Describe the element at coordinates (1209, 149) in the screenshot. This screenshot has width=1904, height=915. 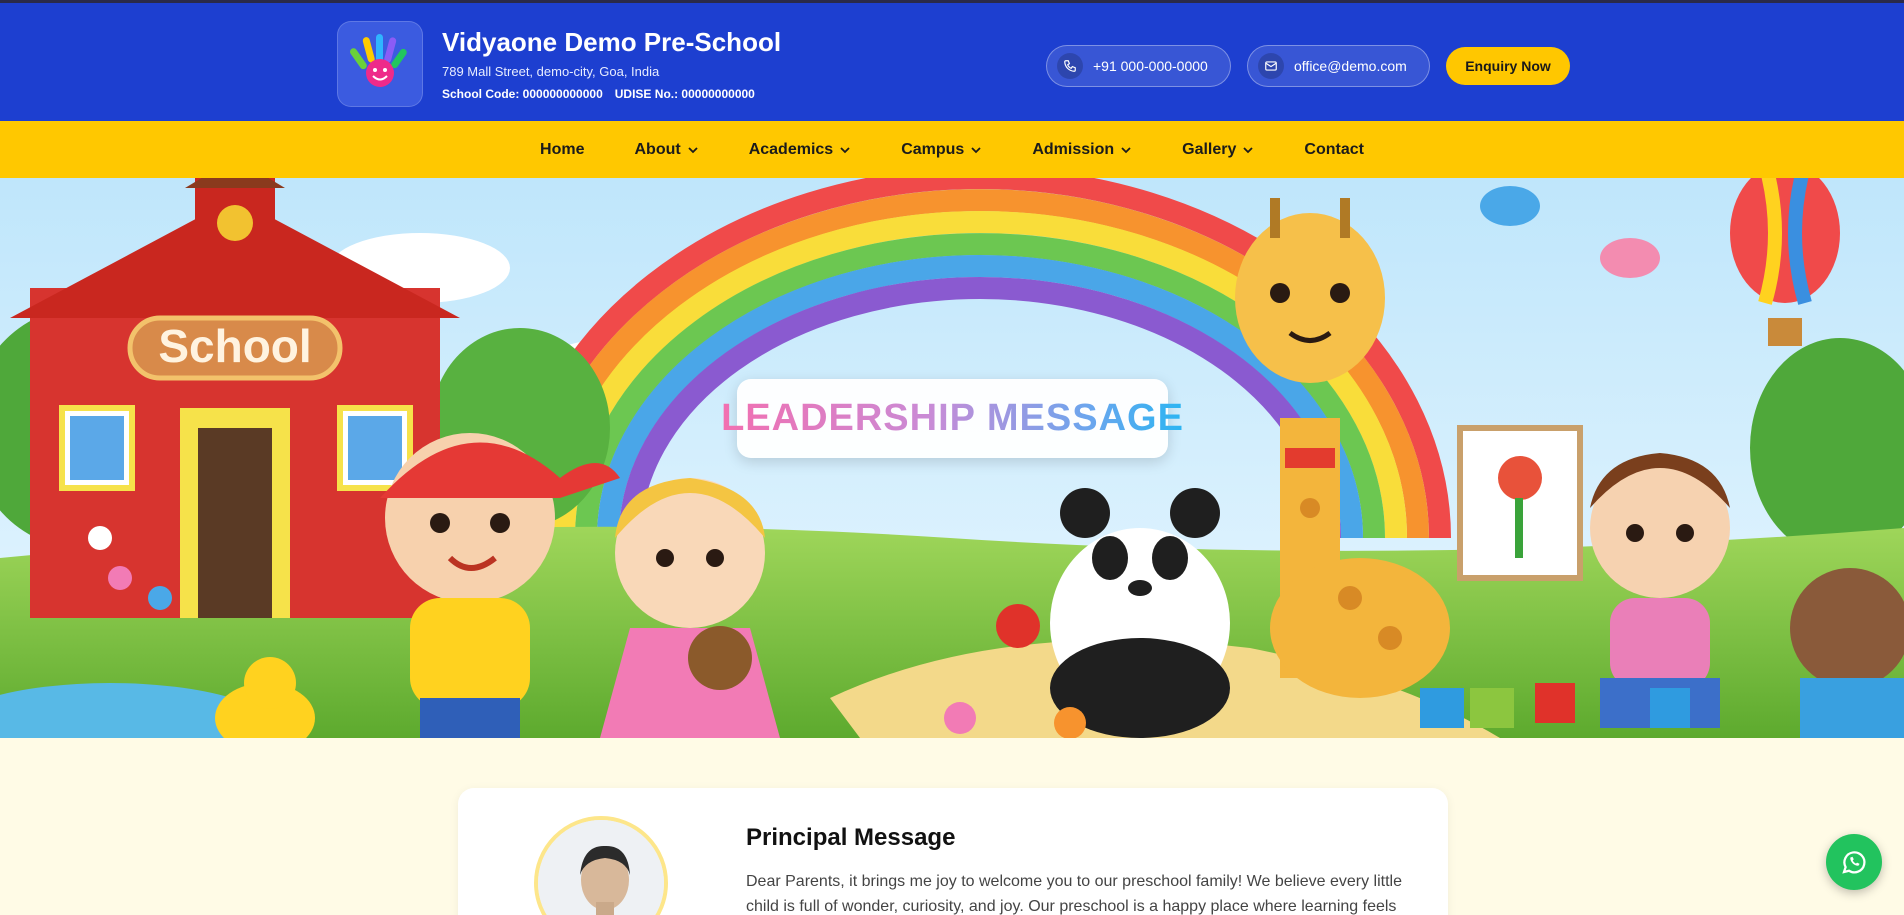
I see `nav-item-label: Gallery` at that location.